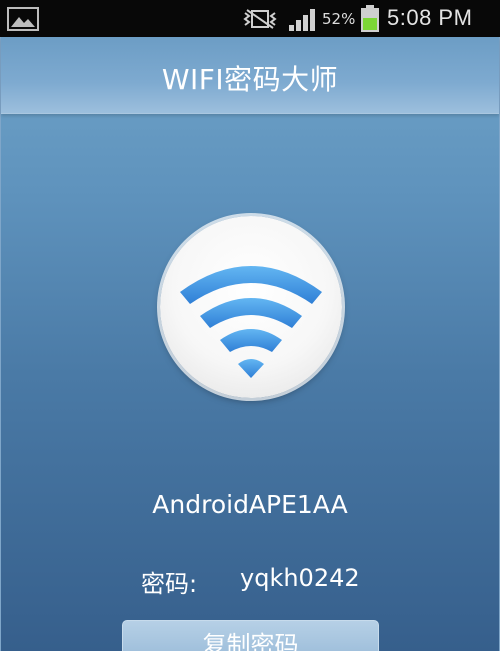 The width and height of the screenshot is (500, 651). I want to click on title-bar: WIFI密码大师, so click(250, 75).